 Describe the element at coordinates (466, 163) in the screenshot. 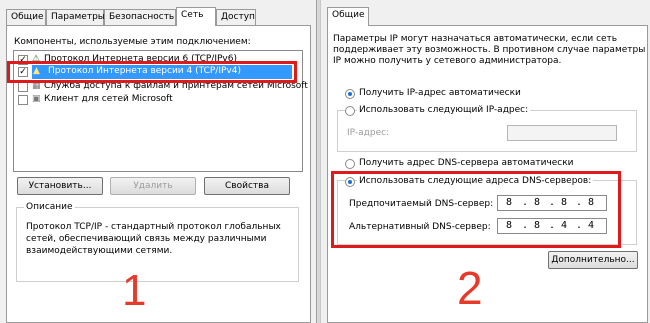

I see `dns-auto-label: Получить адрес DNS-сервера автоматически` at that location.